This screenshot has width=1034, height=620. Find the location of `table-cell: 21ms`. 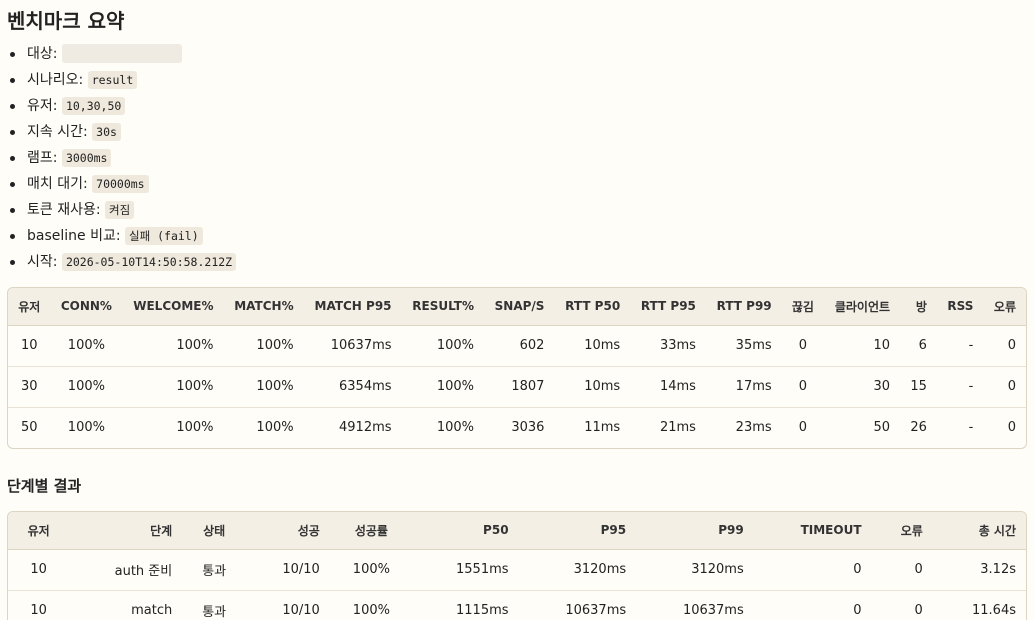

table-cell: 21ms is located at coordinates (677, 428).